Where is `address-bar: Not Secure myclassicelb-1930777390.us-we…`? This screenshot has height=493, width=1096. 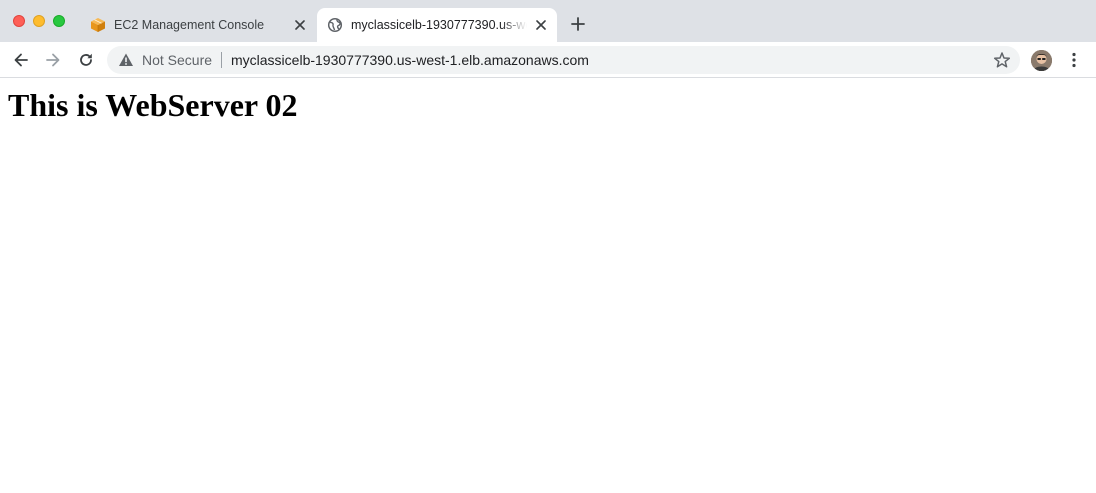 address-bar: Not Secure myclassicelb-1930777390.us-we… is located at coordinates (563, 60).